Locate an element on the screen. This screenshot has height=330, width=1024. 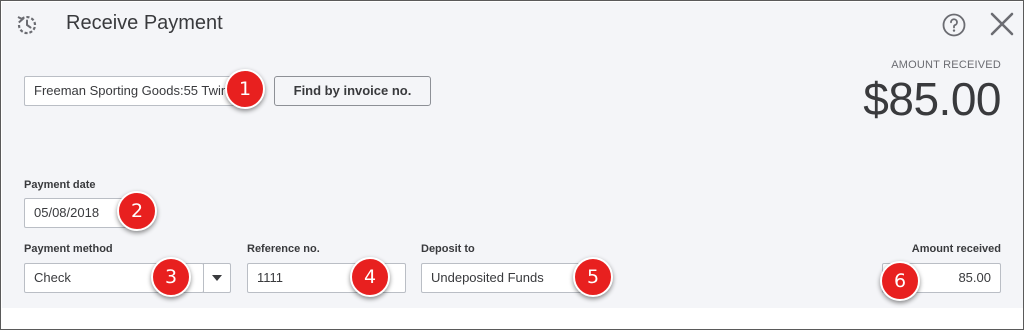
callout-badge-1: 1 is located at coordinates (245, 89).